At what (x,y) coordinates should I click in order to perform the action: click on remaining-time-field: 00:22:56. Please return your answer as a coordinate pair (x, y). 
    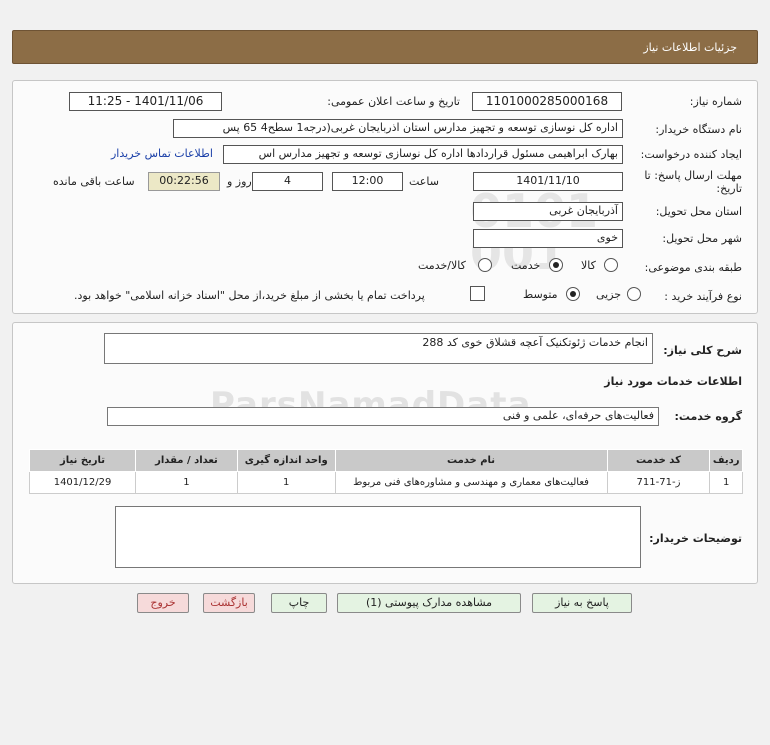
    Looking at the image, I should click on (184, 181).